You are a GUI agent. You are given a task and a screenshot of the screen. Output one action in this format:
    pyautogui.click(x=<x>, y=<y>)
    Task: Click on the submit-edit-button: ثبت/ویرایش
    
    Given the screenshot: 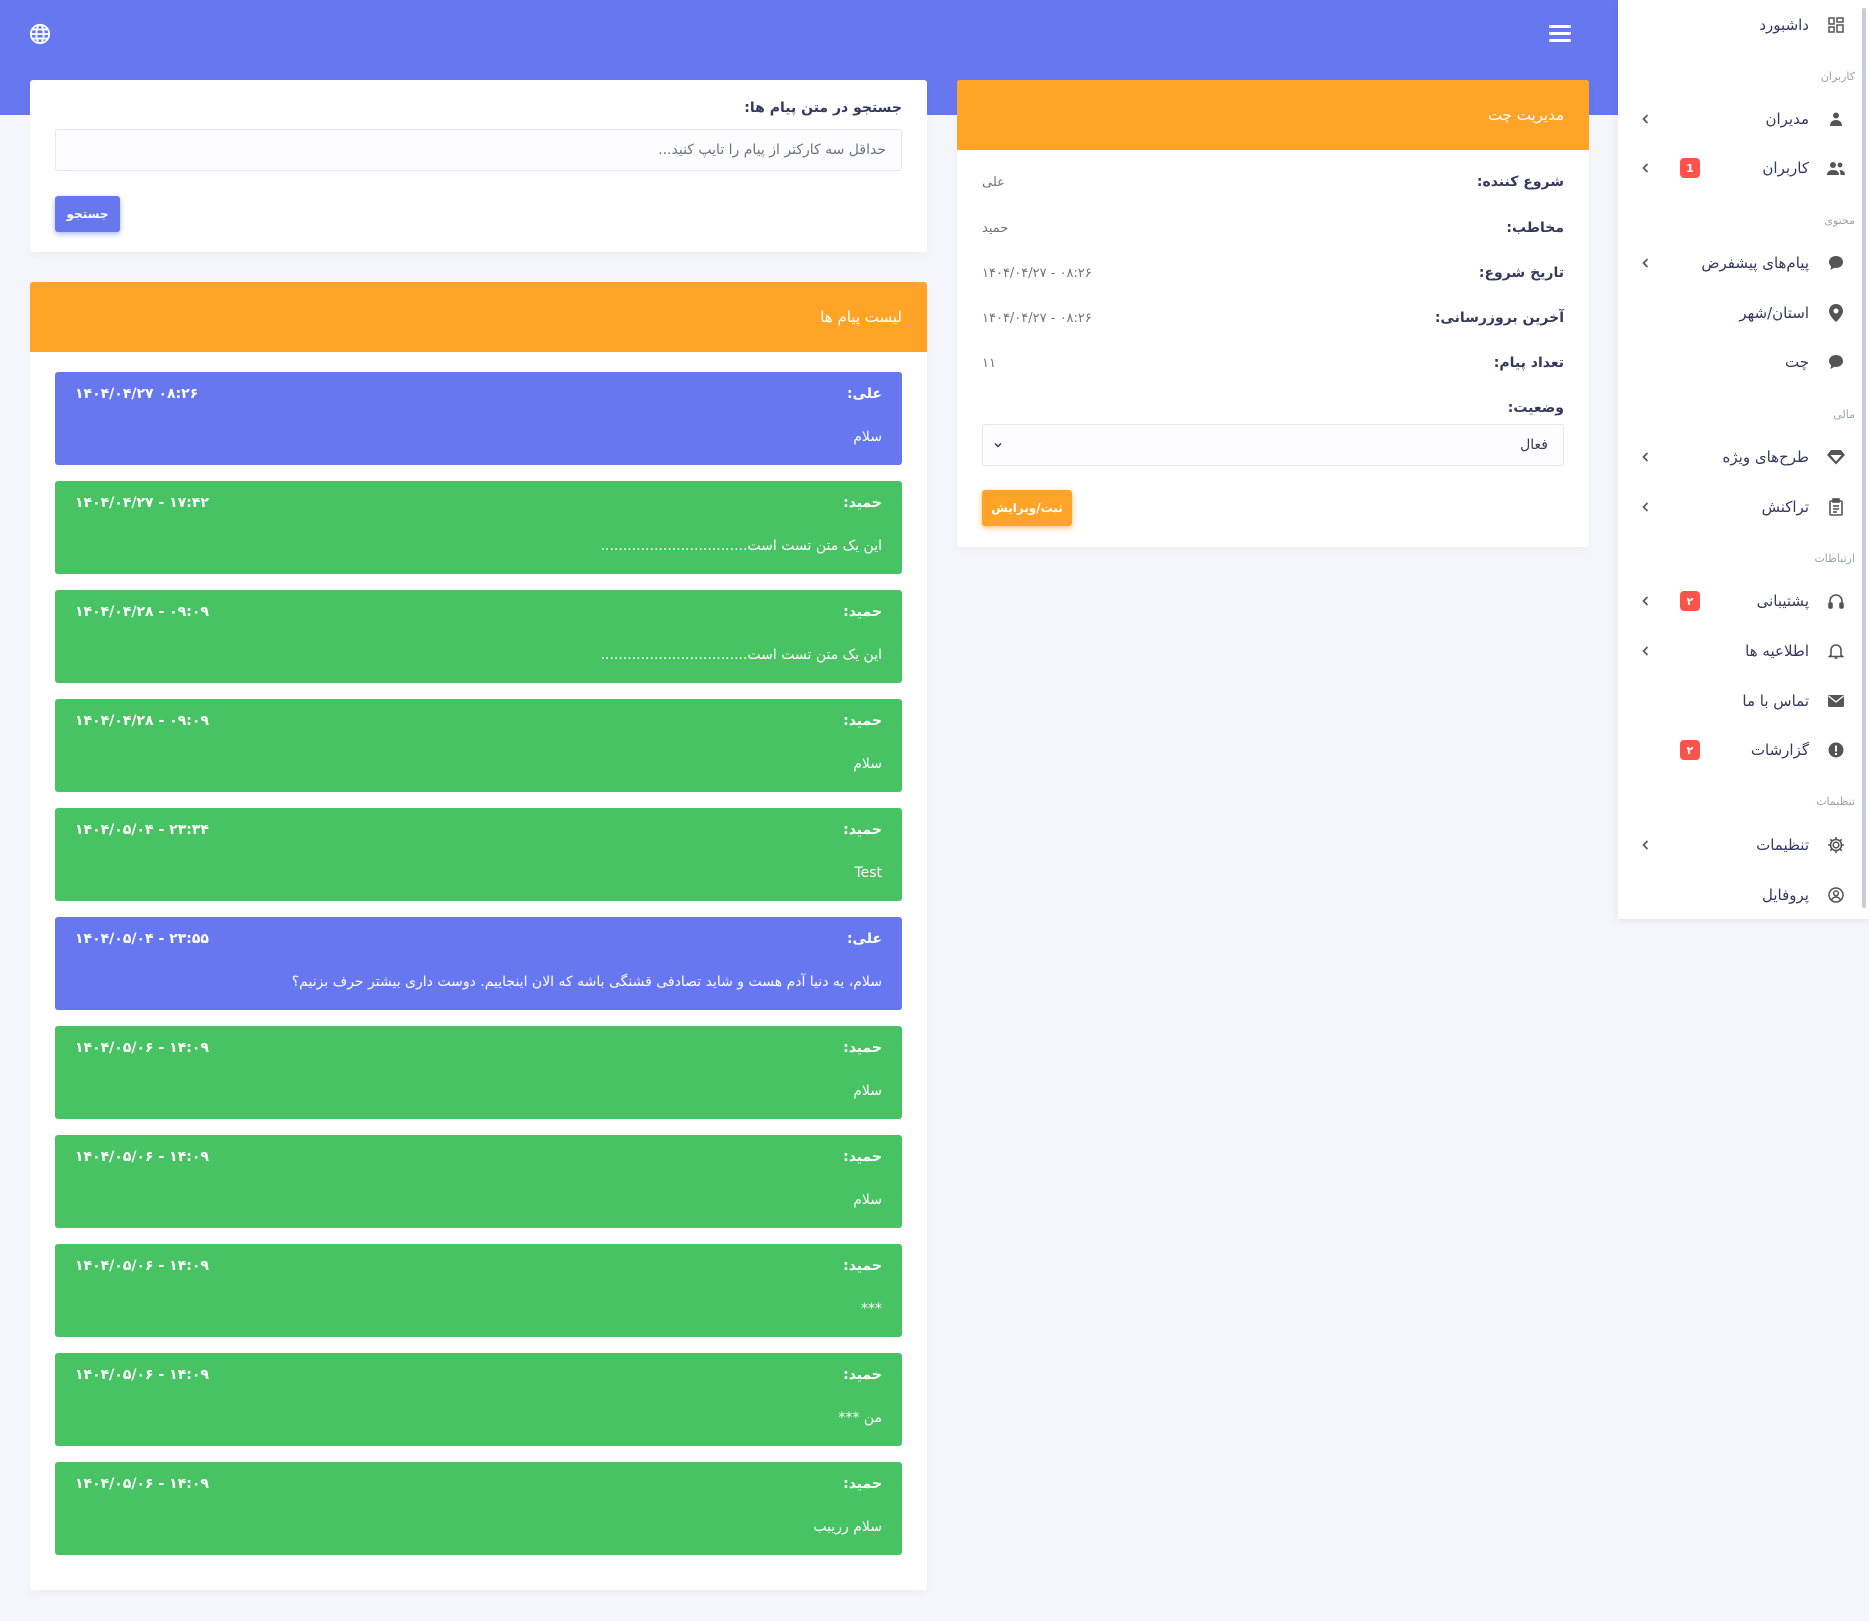 What is the action you would take?
    pyautogui.click(x=1027, y=508)
    